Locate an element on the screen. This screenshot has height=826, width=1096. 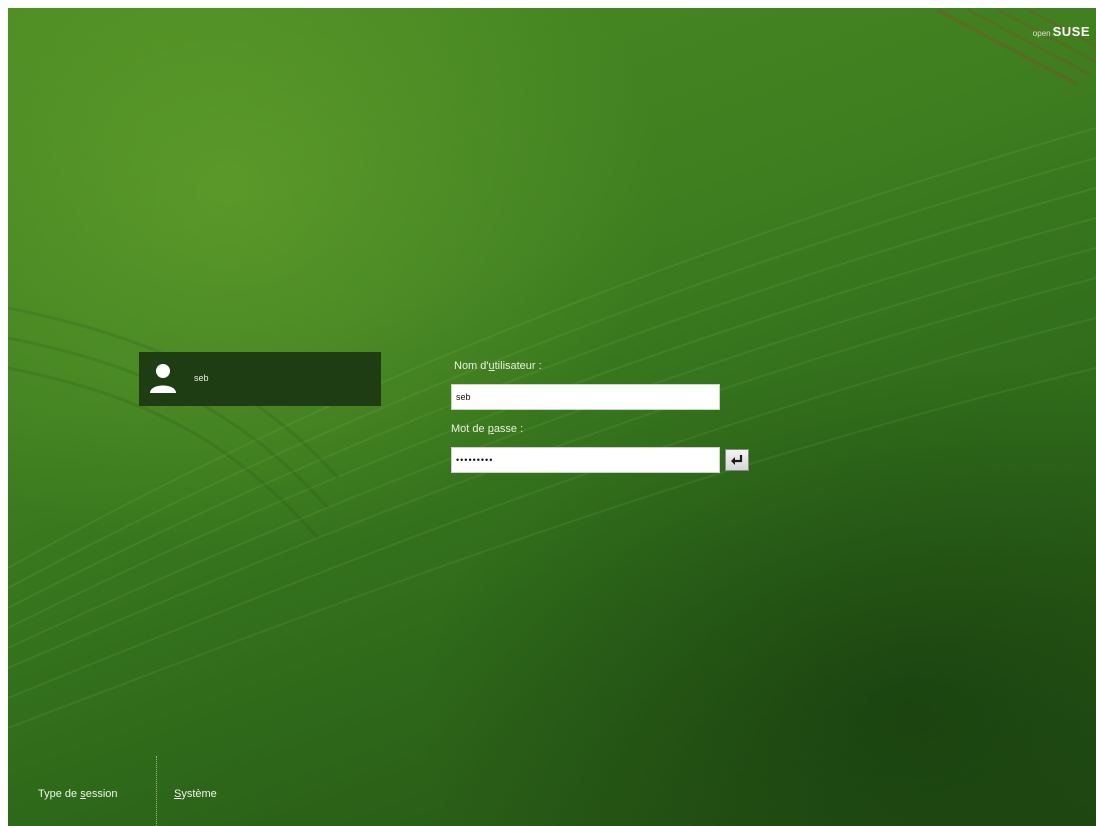
user-avatar-icon is located at coordinates (163, 378).